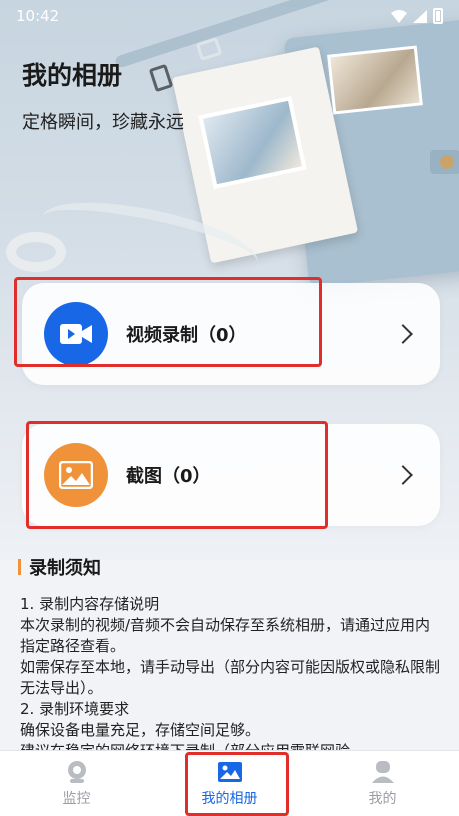  I want to click on notice-line: 建议在稳定的网络环境下录制（部分应用需联网验, so click(230, 745).